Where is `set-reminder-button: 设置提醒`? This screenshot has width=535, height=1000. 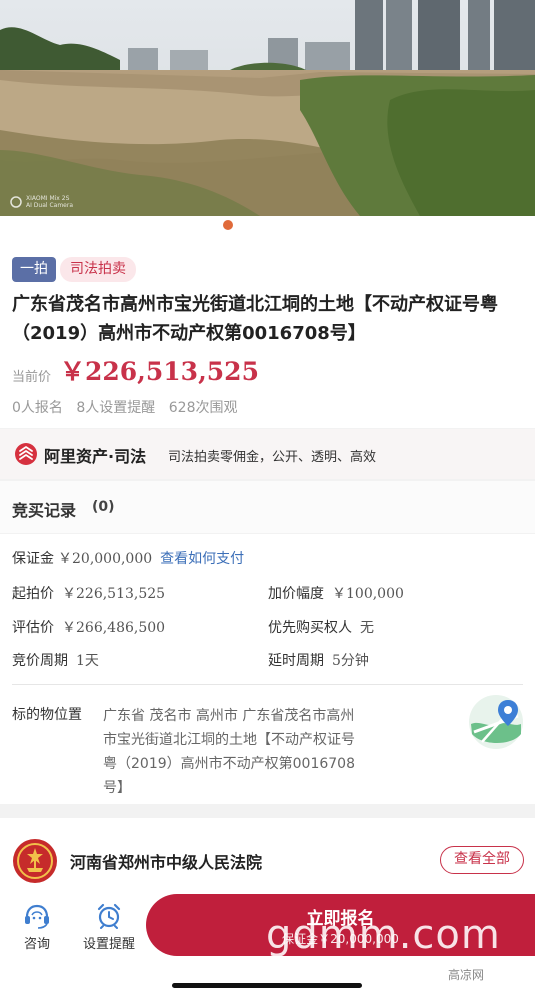
set-reminder-button: 设置提醒 is located at coordinates (109, 927).